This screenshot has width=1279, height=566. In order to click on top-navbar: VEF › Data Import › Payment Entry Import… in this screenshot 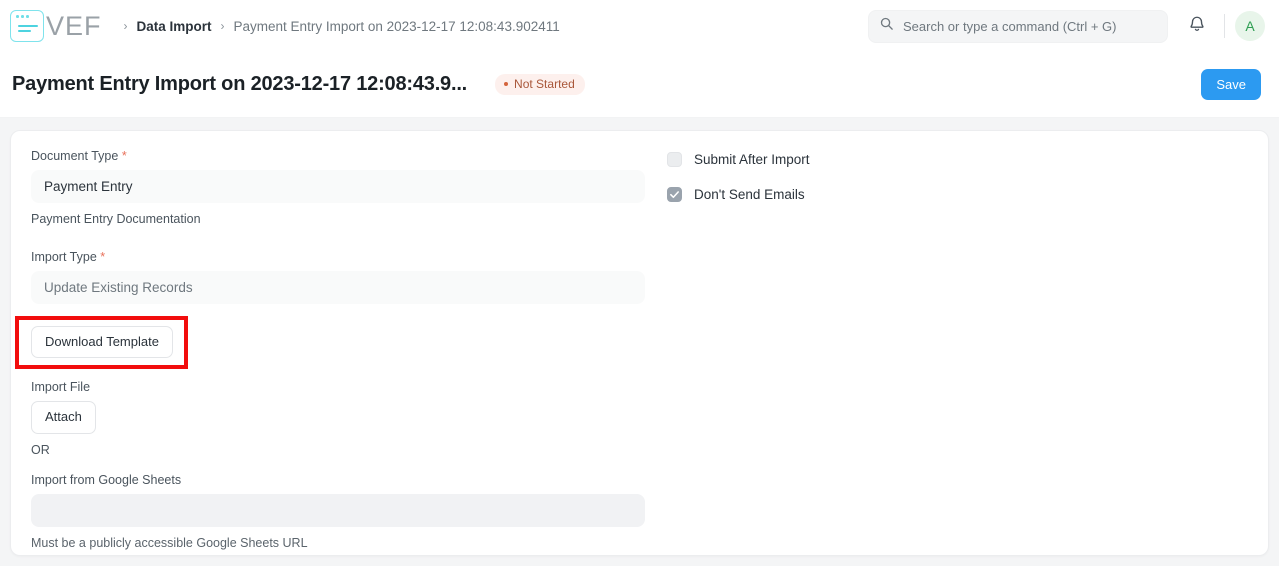, I will do `click(639, 26)`.